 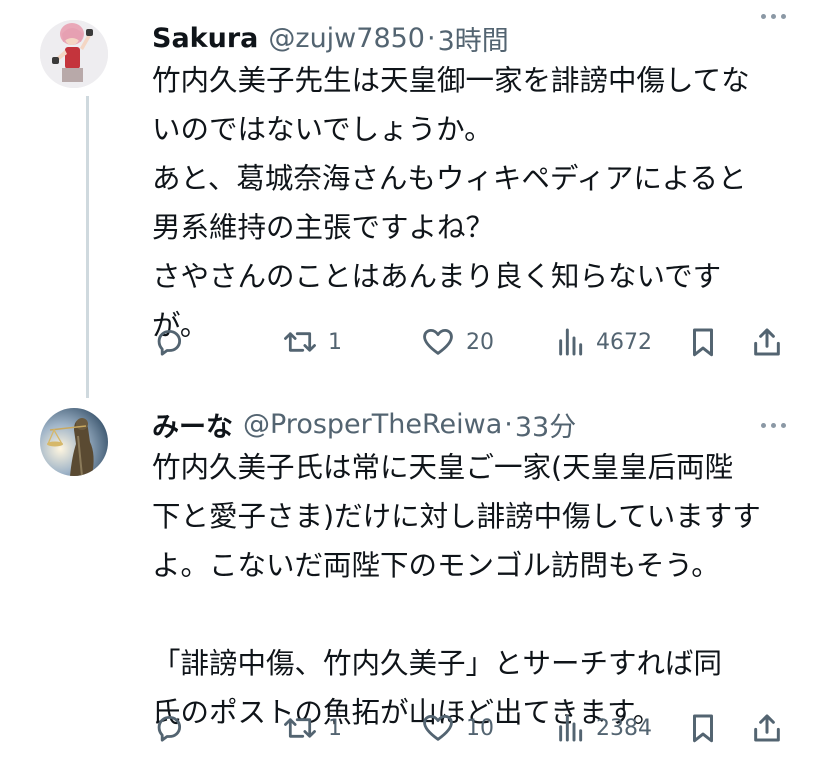 I want to click on view-count: 4672, so click(x=624, y=342).